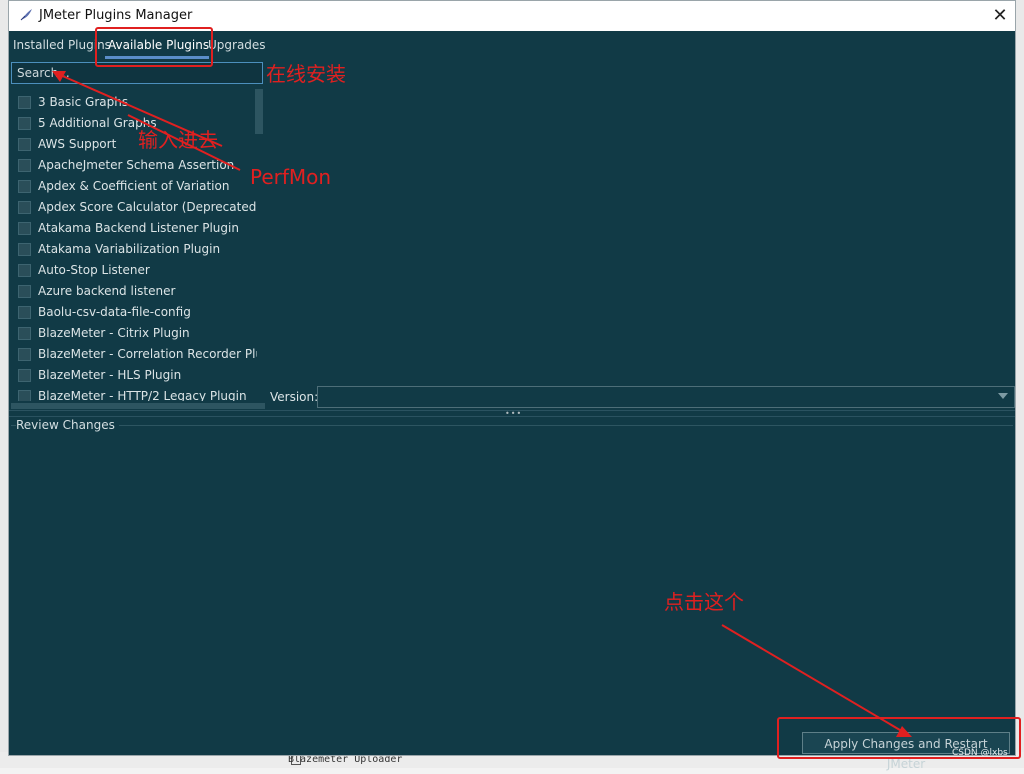 This screenshot has width=1024, height=774. What do you see at coordinates (142, 395) in the screenshot?
I see `plugin-label: BlazeMeter - HTTP/2 Legacy Plugin` at bounding box center [142, 395].